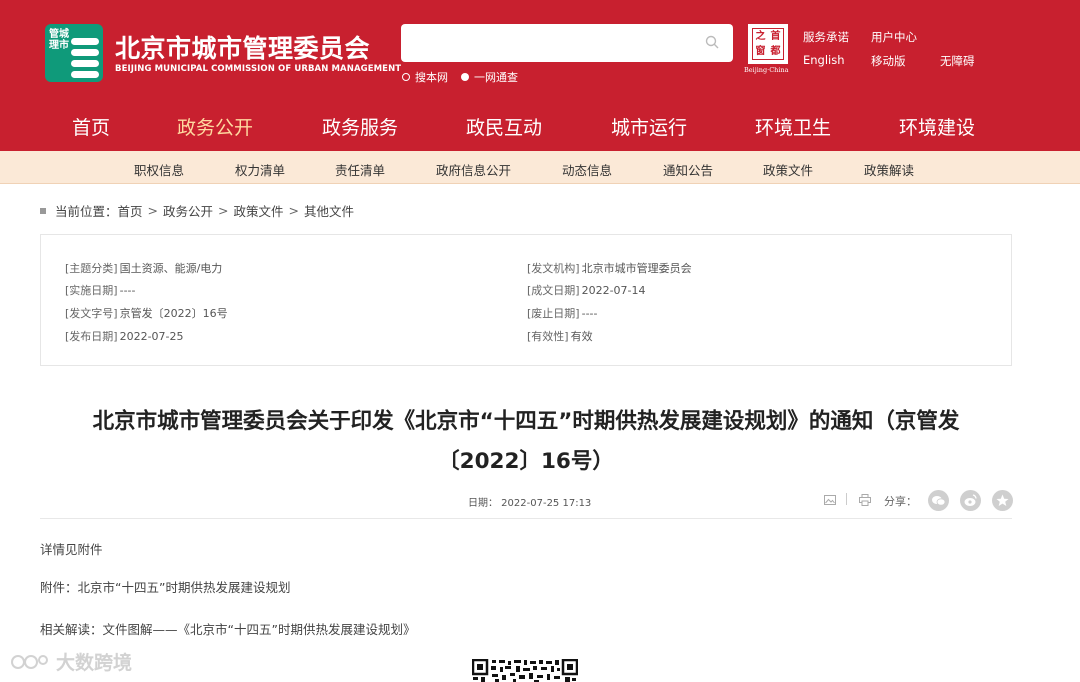 The height and width of the screenshot is (682, 1080). I want to click on related-reading-link: 相关解读：文件图解——《北京市“十四五”时期供热发展建设规划》, so click(227, 628).